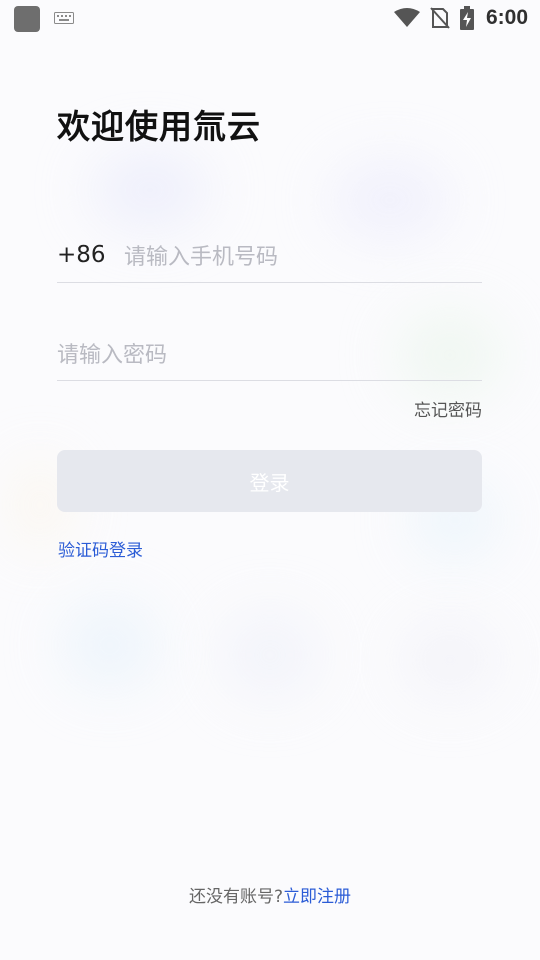 This screenshot has height=960, width=540. What do you see at coordinates (81, 255) in the screenshot?
I see `country-code: +86` at bounding box center [81, 255].